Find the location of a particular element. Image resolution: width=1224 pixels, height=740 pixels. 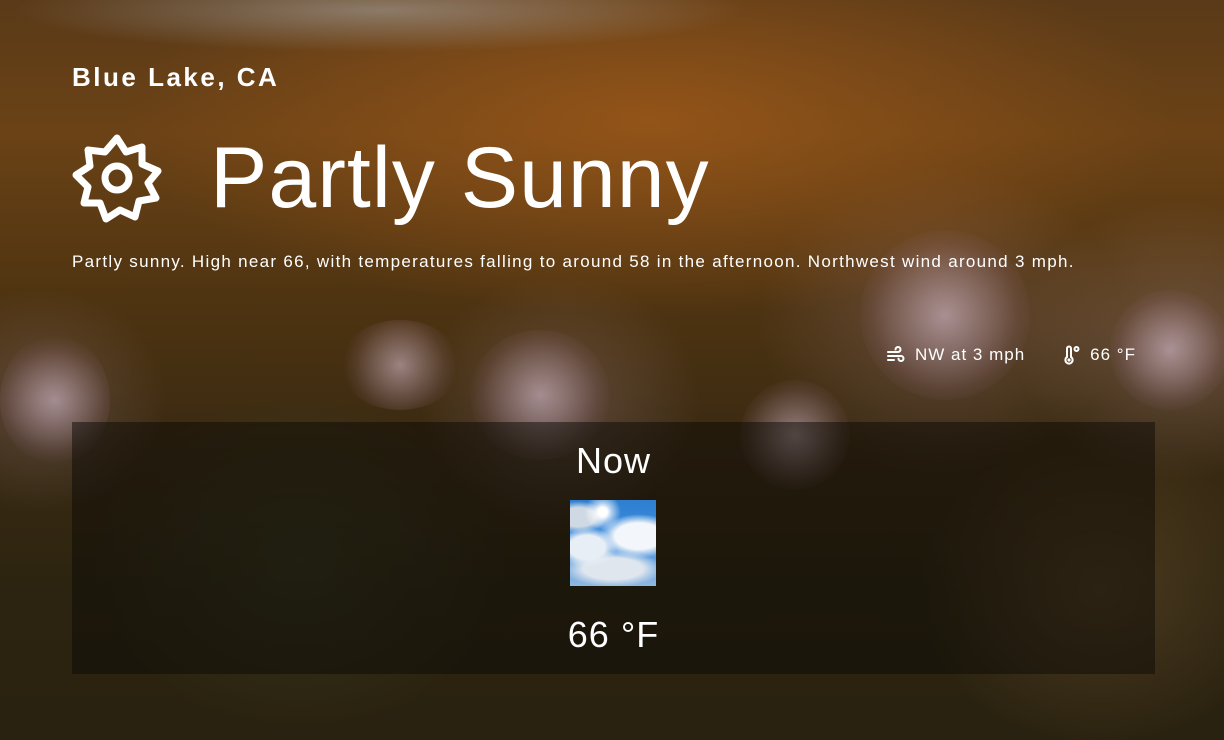

weather-stats: NW at 3 mph 66 °F is located at coordinates (1011, 355).